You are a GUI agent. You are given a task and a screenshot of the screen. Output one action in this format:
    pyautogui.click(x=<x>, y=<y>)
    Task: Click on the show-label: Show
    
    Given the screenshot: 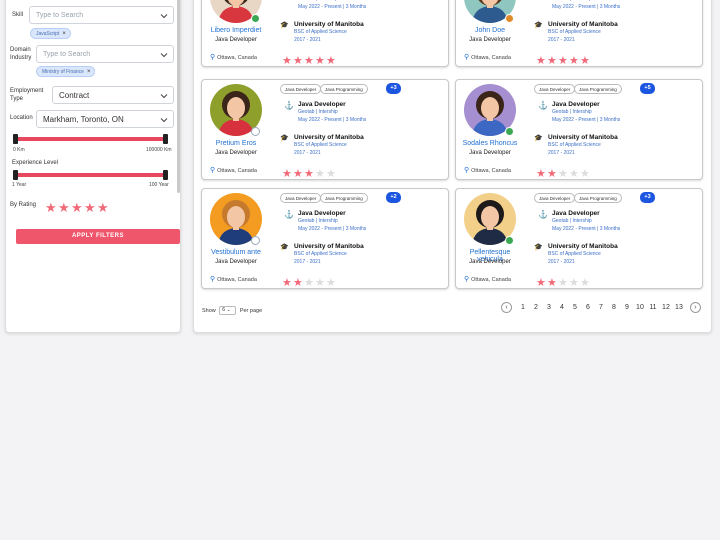 What is the action you would take?
    pyautogui.click(x=209, y=310)
    